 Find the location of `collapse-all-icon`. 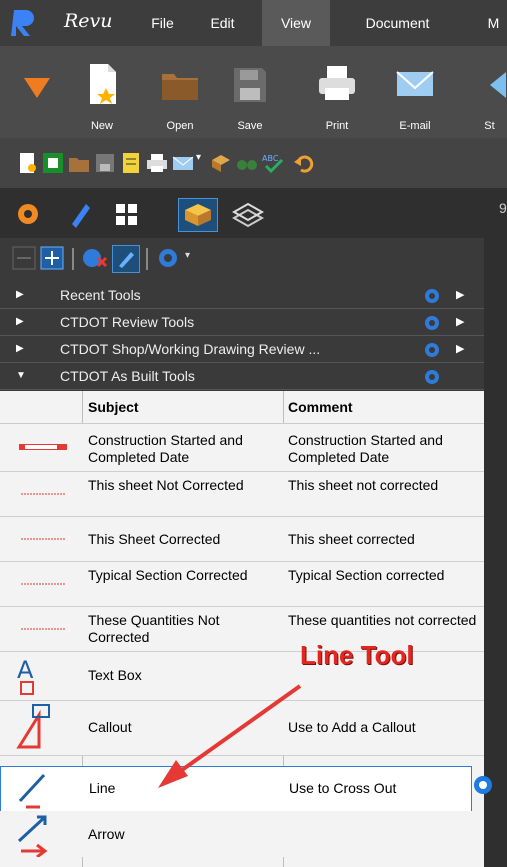

collapse-all-icon is located at coordinates (24, 258).